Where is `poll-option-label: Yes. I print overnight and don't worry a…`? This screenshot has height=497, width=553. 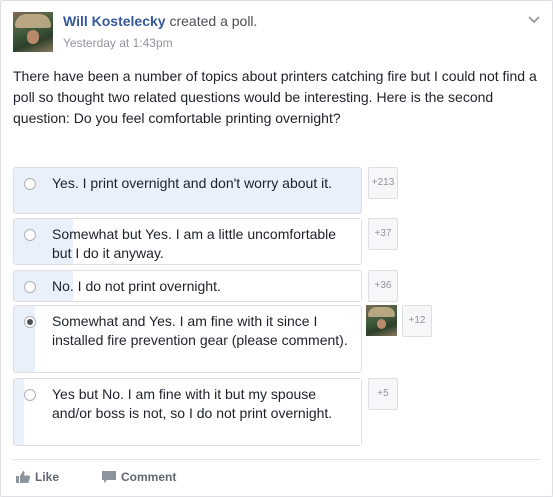
poll-option-label: Yes. I print overnight and don't worry a… is located at coordinates (192, 183).